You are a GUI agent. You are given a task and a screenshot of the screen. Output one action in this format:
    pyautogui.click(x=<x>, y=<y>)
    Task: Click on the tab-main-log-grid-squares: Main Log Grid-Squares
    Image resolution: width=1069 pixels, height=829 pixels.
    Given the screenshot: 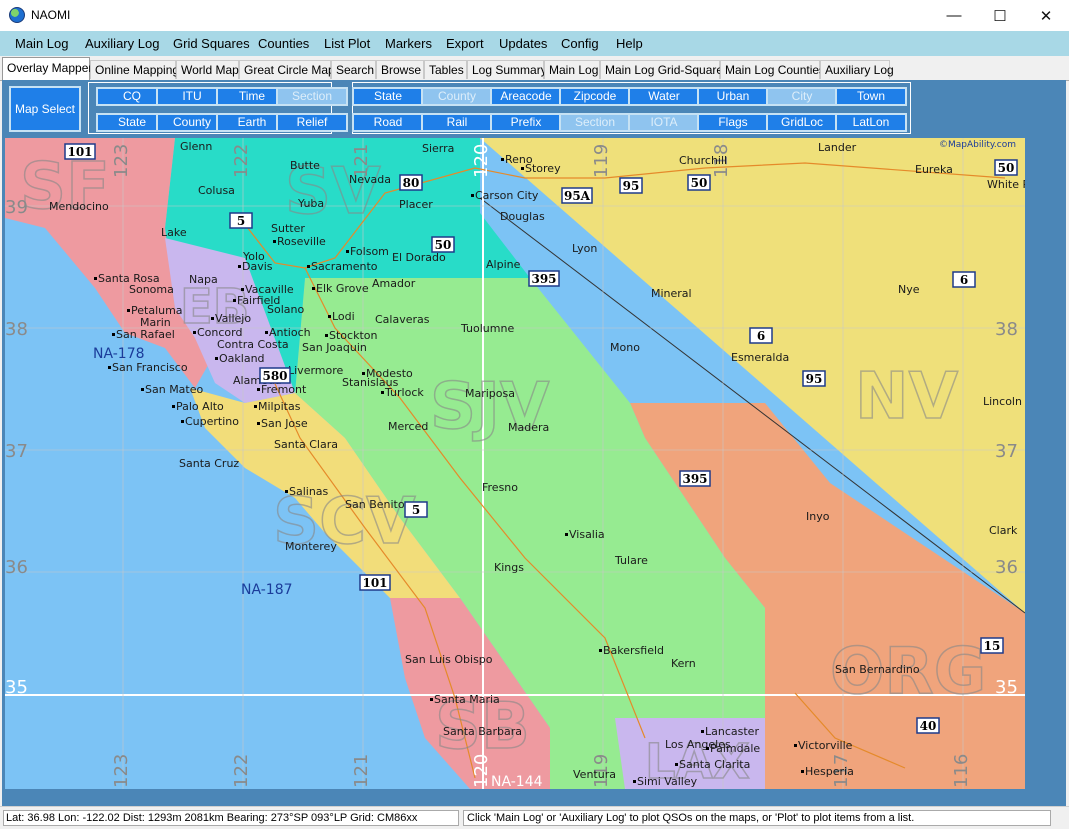 What is the action you would take?
    pyautogui.click(x=664, y=69)
    